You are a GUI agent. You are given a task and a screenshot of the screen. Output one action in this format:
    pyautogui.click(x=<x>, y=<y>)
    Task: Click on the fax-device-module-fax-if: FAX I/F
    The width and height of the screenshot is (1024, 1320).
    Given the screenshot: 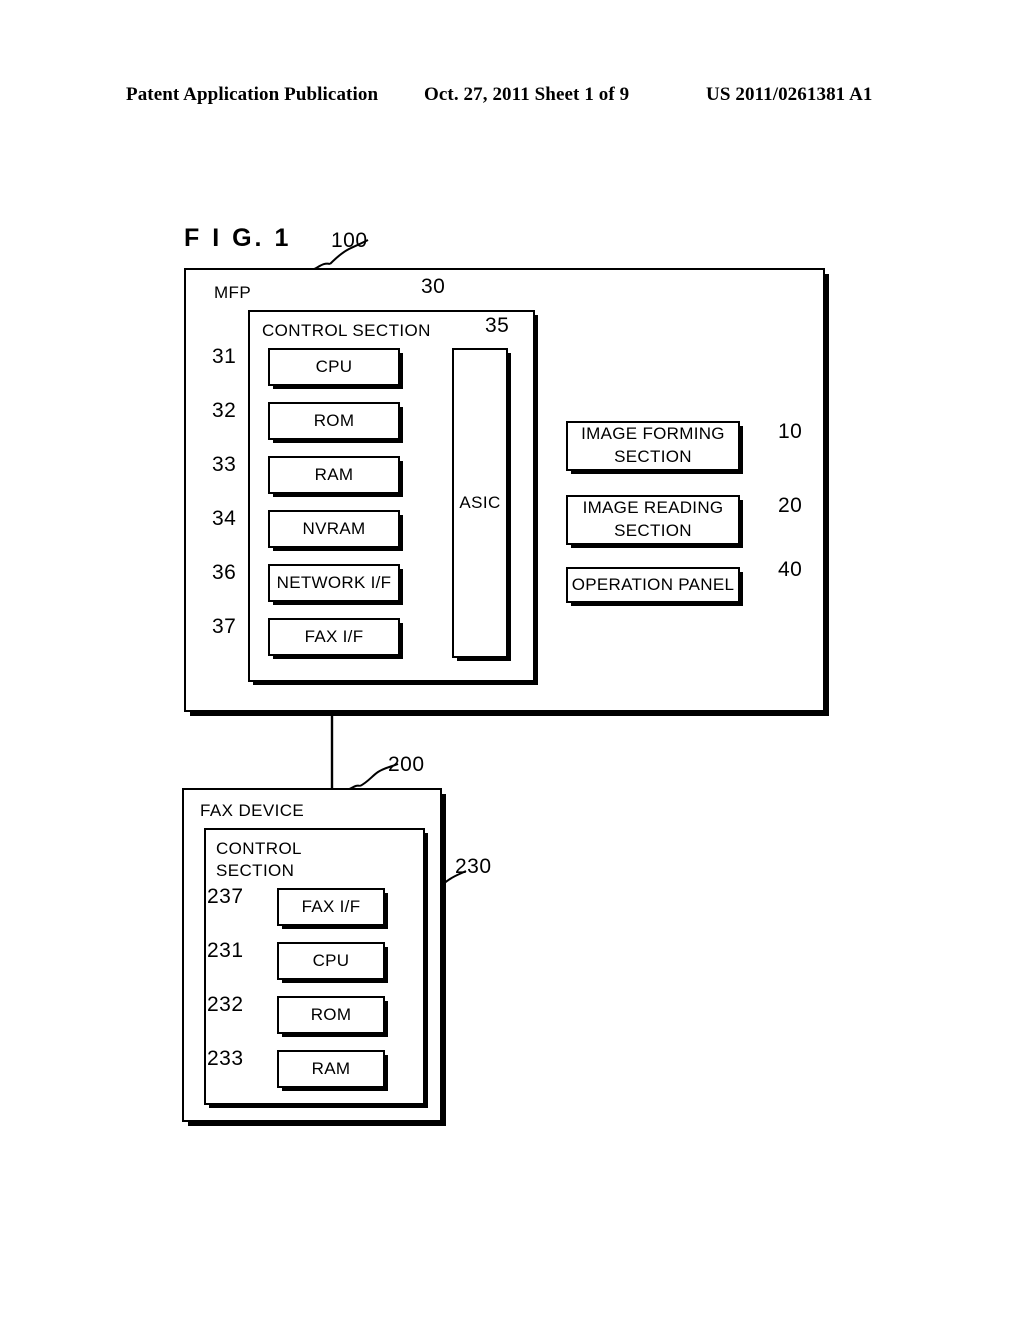 What is the action you would take?
    pyautogui.click(x=331, y=907)
    